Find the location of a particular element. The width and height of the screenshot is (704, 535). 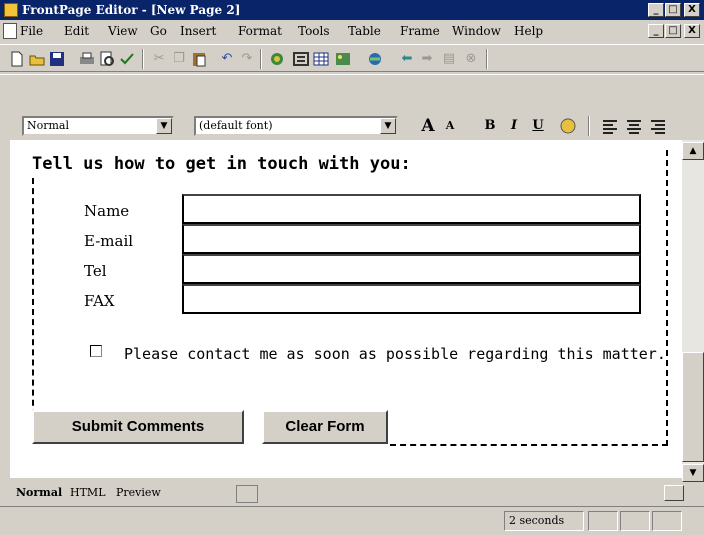

undo-icon: ↶ is located at coordinates (227, 59).